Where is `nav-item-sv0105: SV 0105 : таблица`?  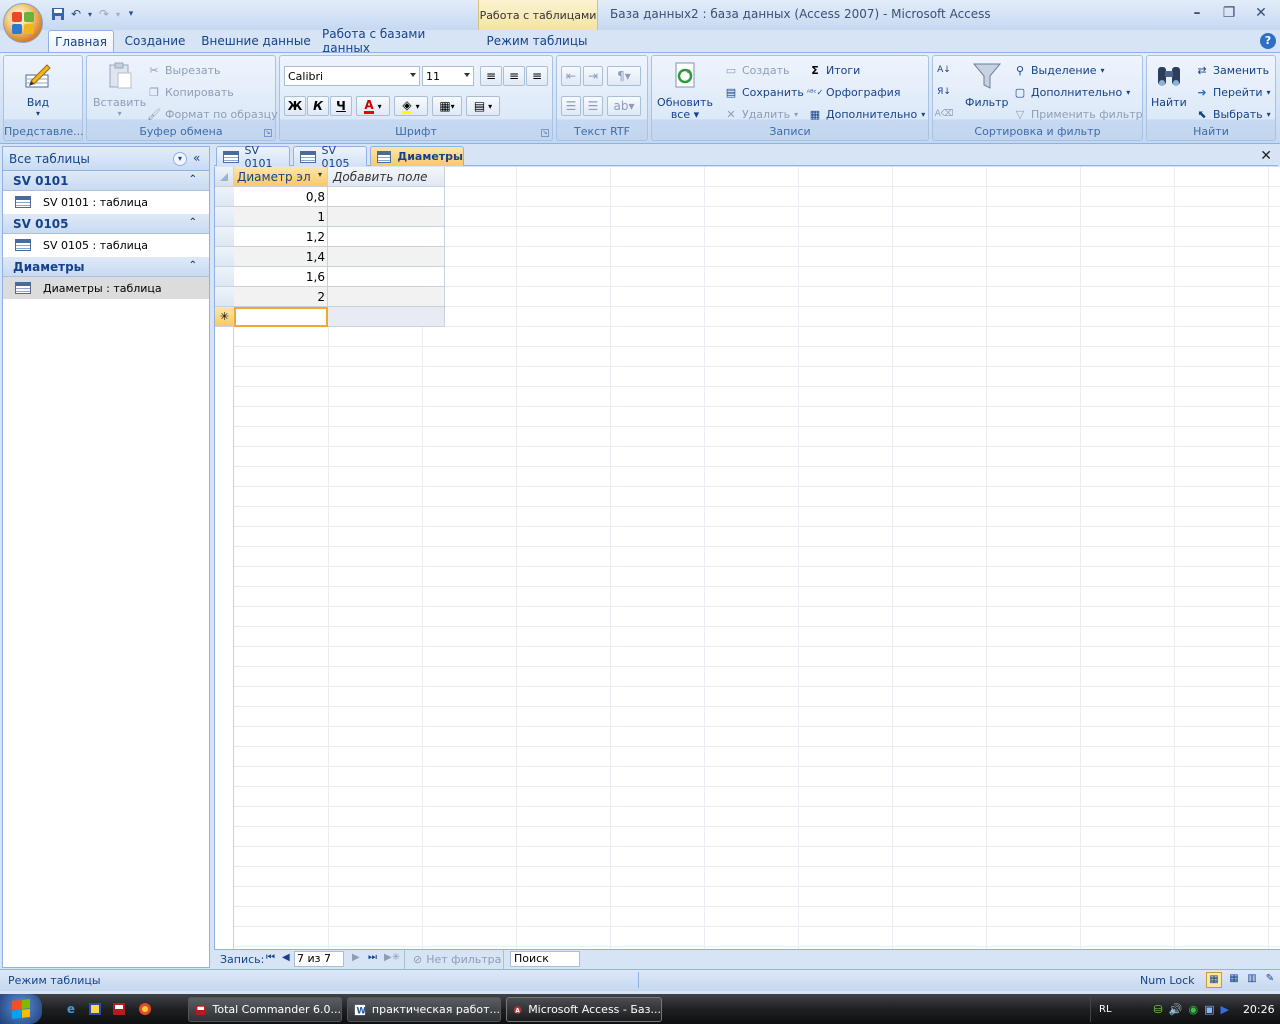
nav-item-sv0105: SV 0105 : таблица is located at coordinates (106, 245).